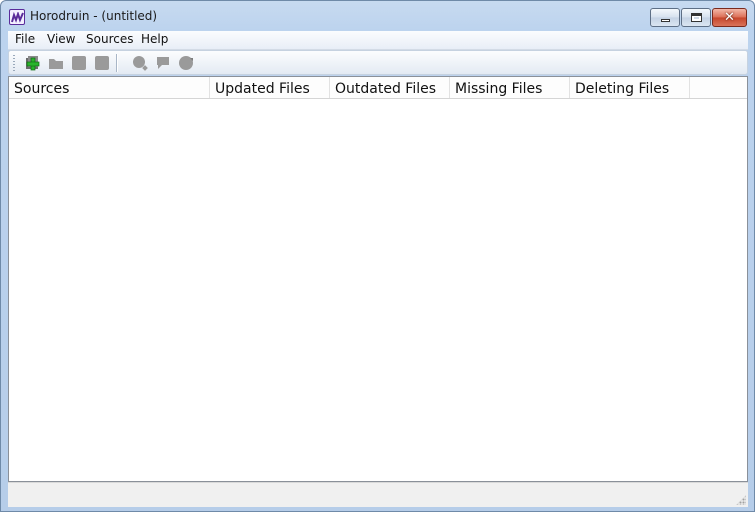 Image resolution: width=755 pixels, height=512 pixels. What do you see at coordinates (630, 87) in the screenshot?
I see `column-header-deleting-files: Deleting Files` at bounding box center [630, 87].